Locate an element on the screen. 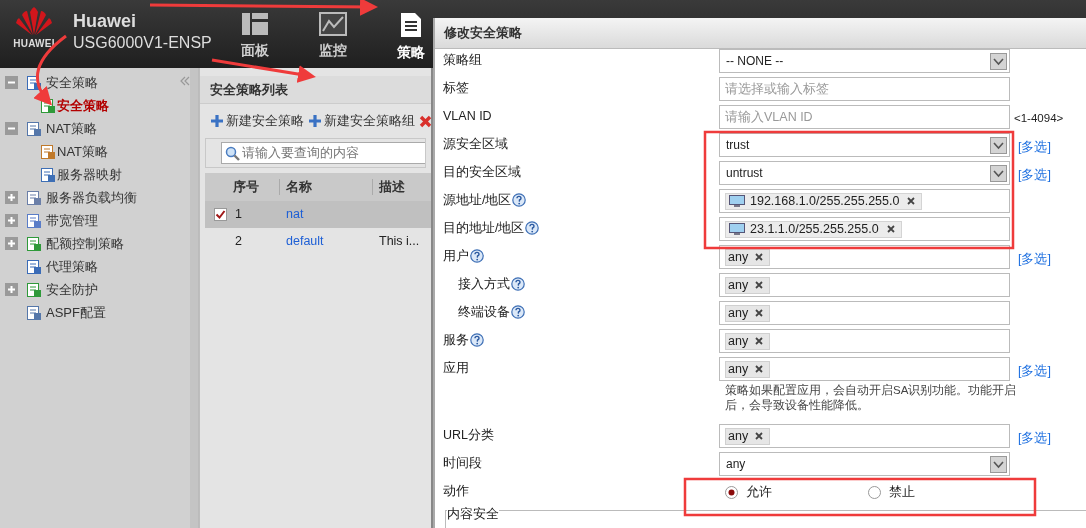 The height and width of the screenshot is (528, 1086). field-label: 用户 is located at coordinates (456, 256).